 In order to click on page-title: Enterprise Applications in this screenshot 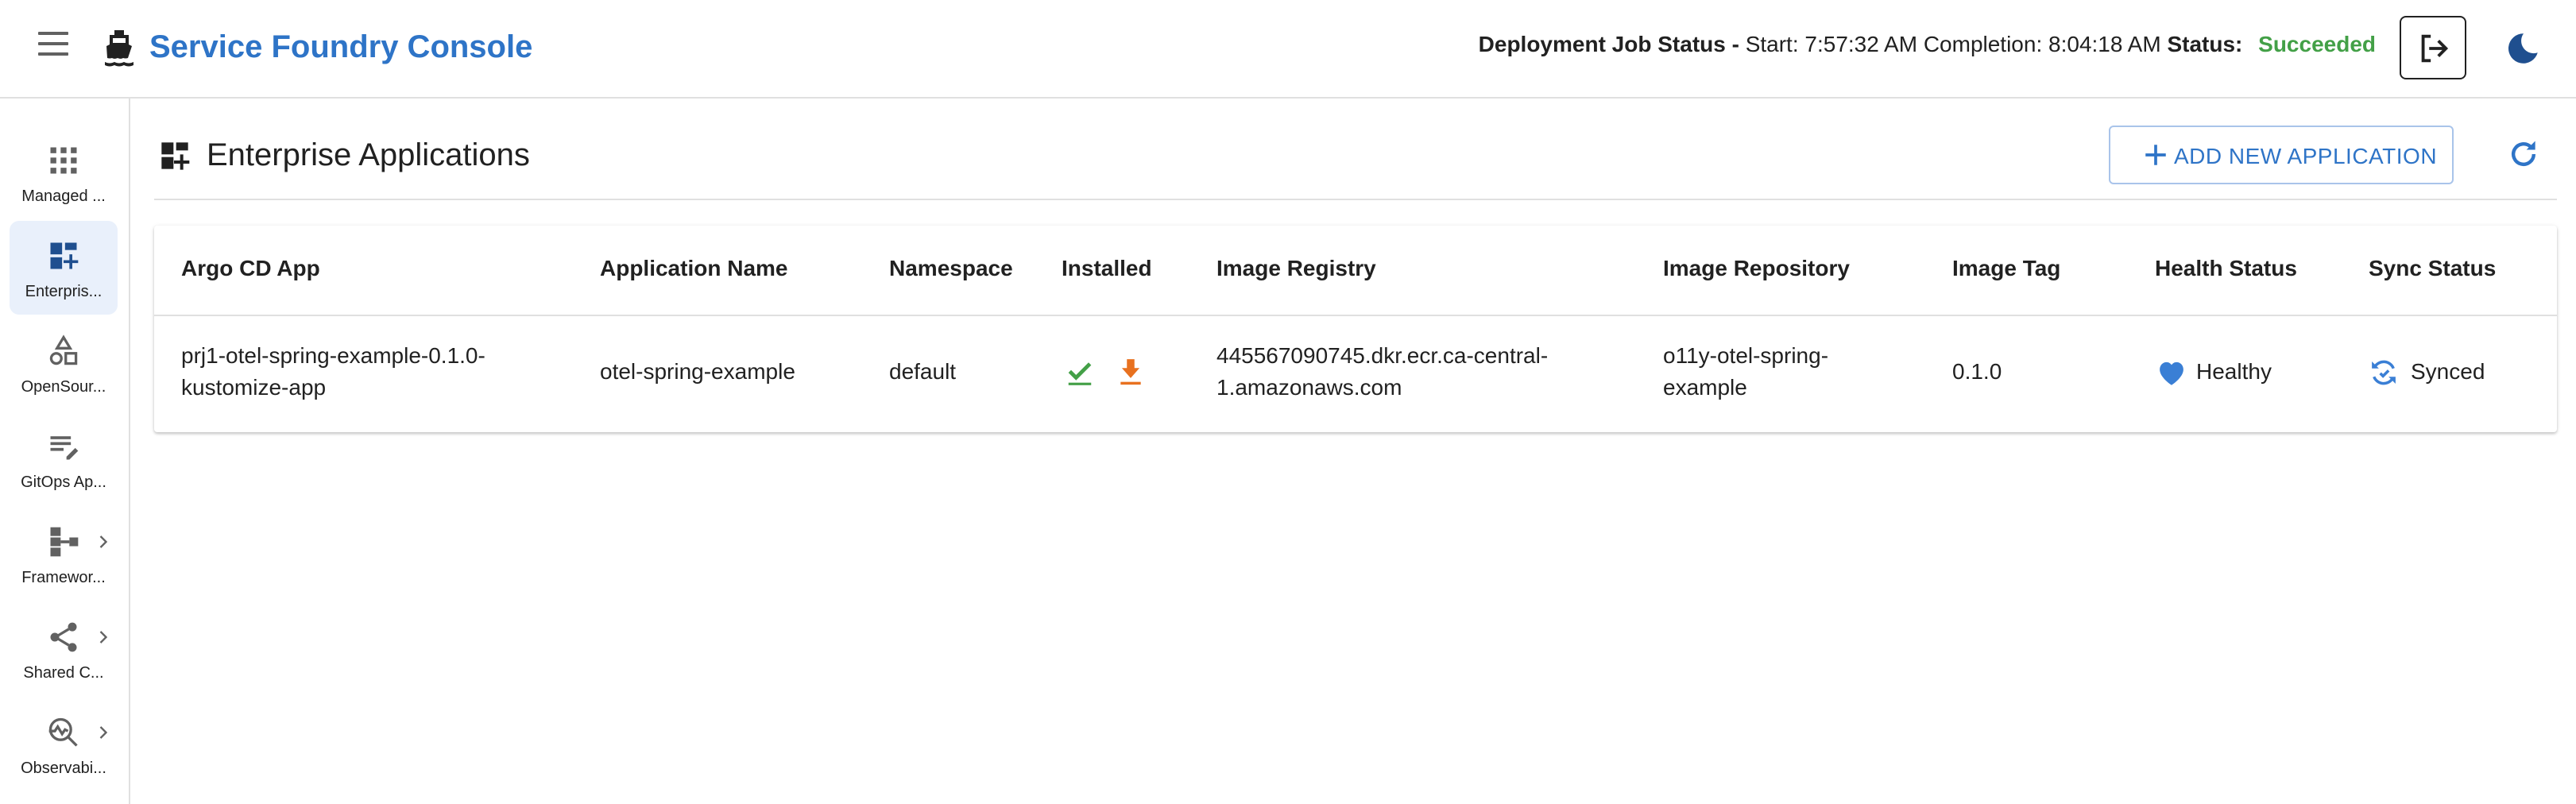, I will do `click(368, 154)`.